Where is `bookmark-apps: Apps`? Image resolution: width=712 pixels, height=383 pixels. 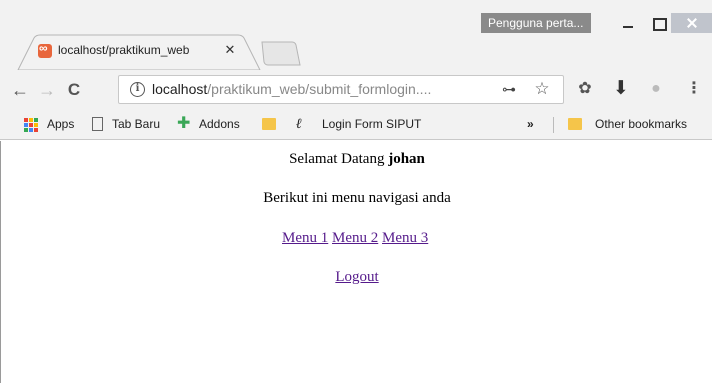 bookmark-apps: Apps is located at coordinates (60, 124).